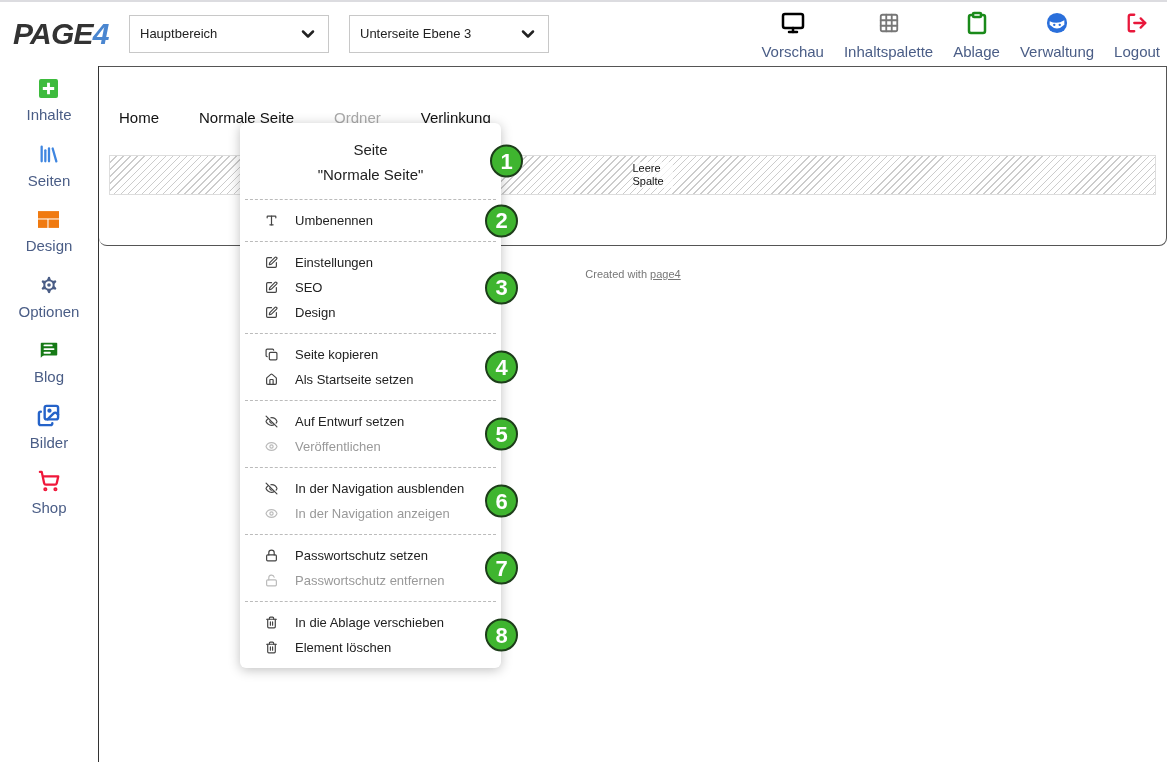  Describe the element at coordinates (501, 287) in the screenshot. I see `step-badge: 3` at that location.